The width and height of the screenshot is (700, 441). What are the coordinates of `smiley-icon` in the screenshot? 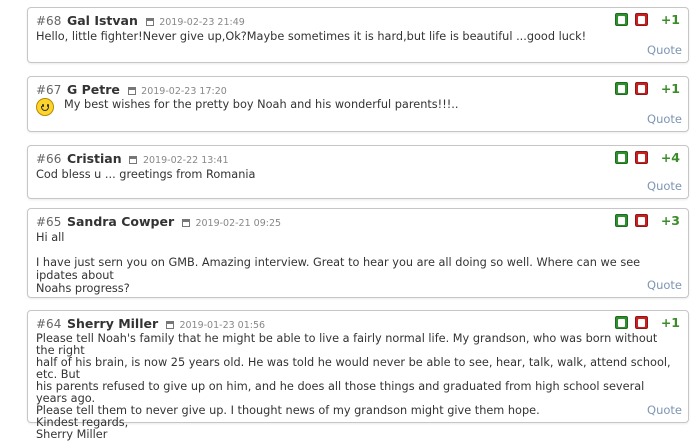 It's located at (45, 107).